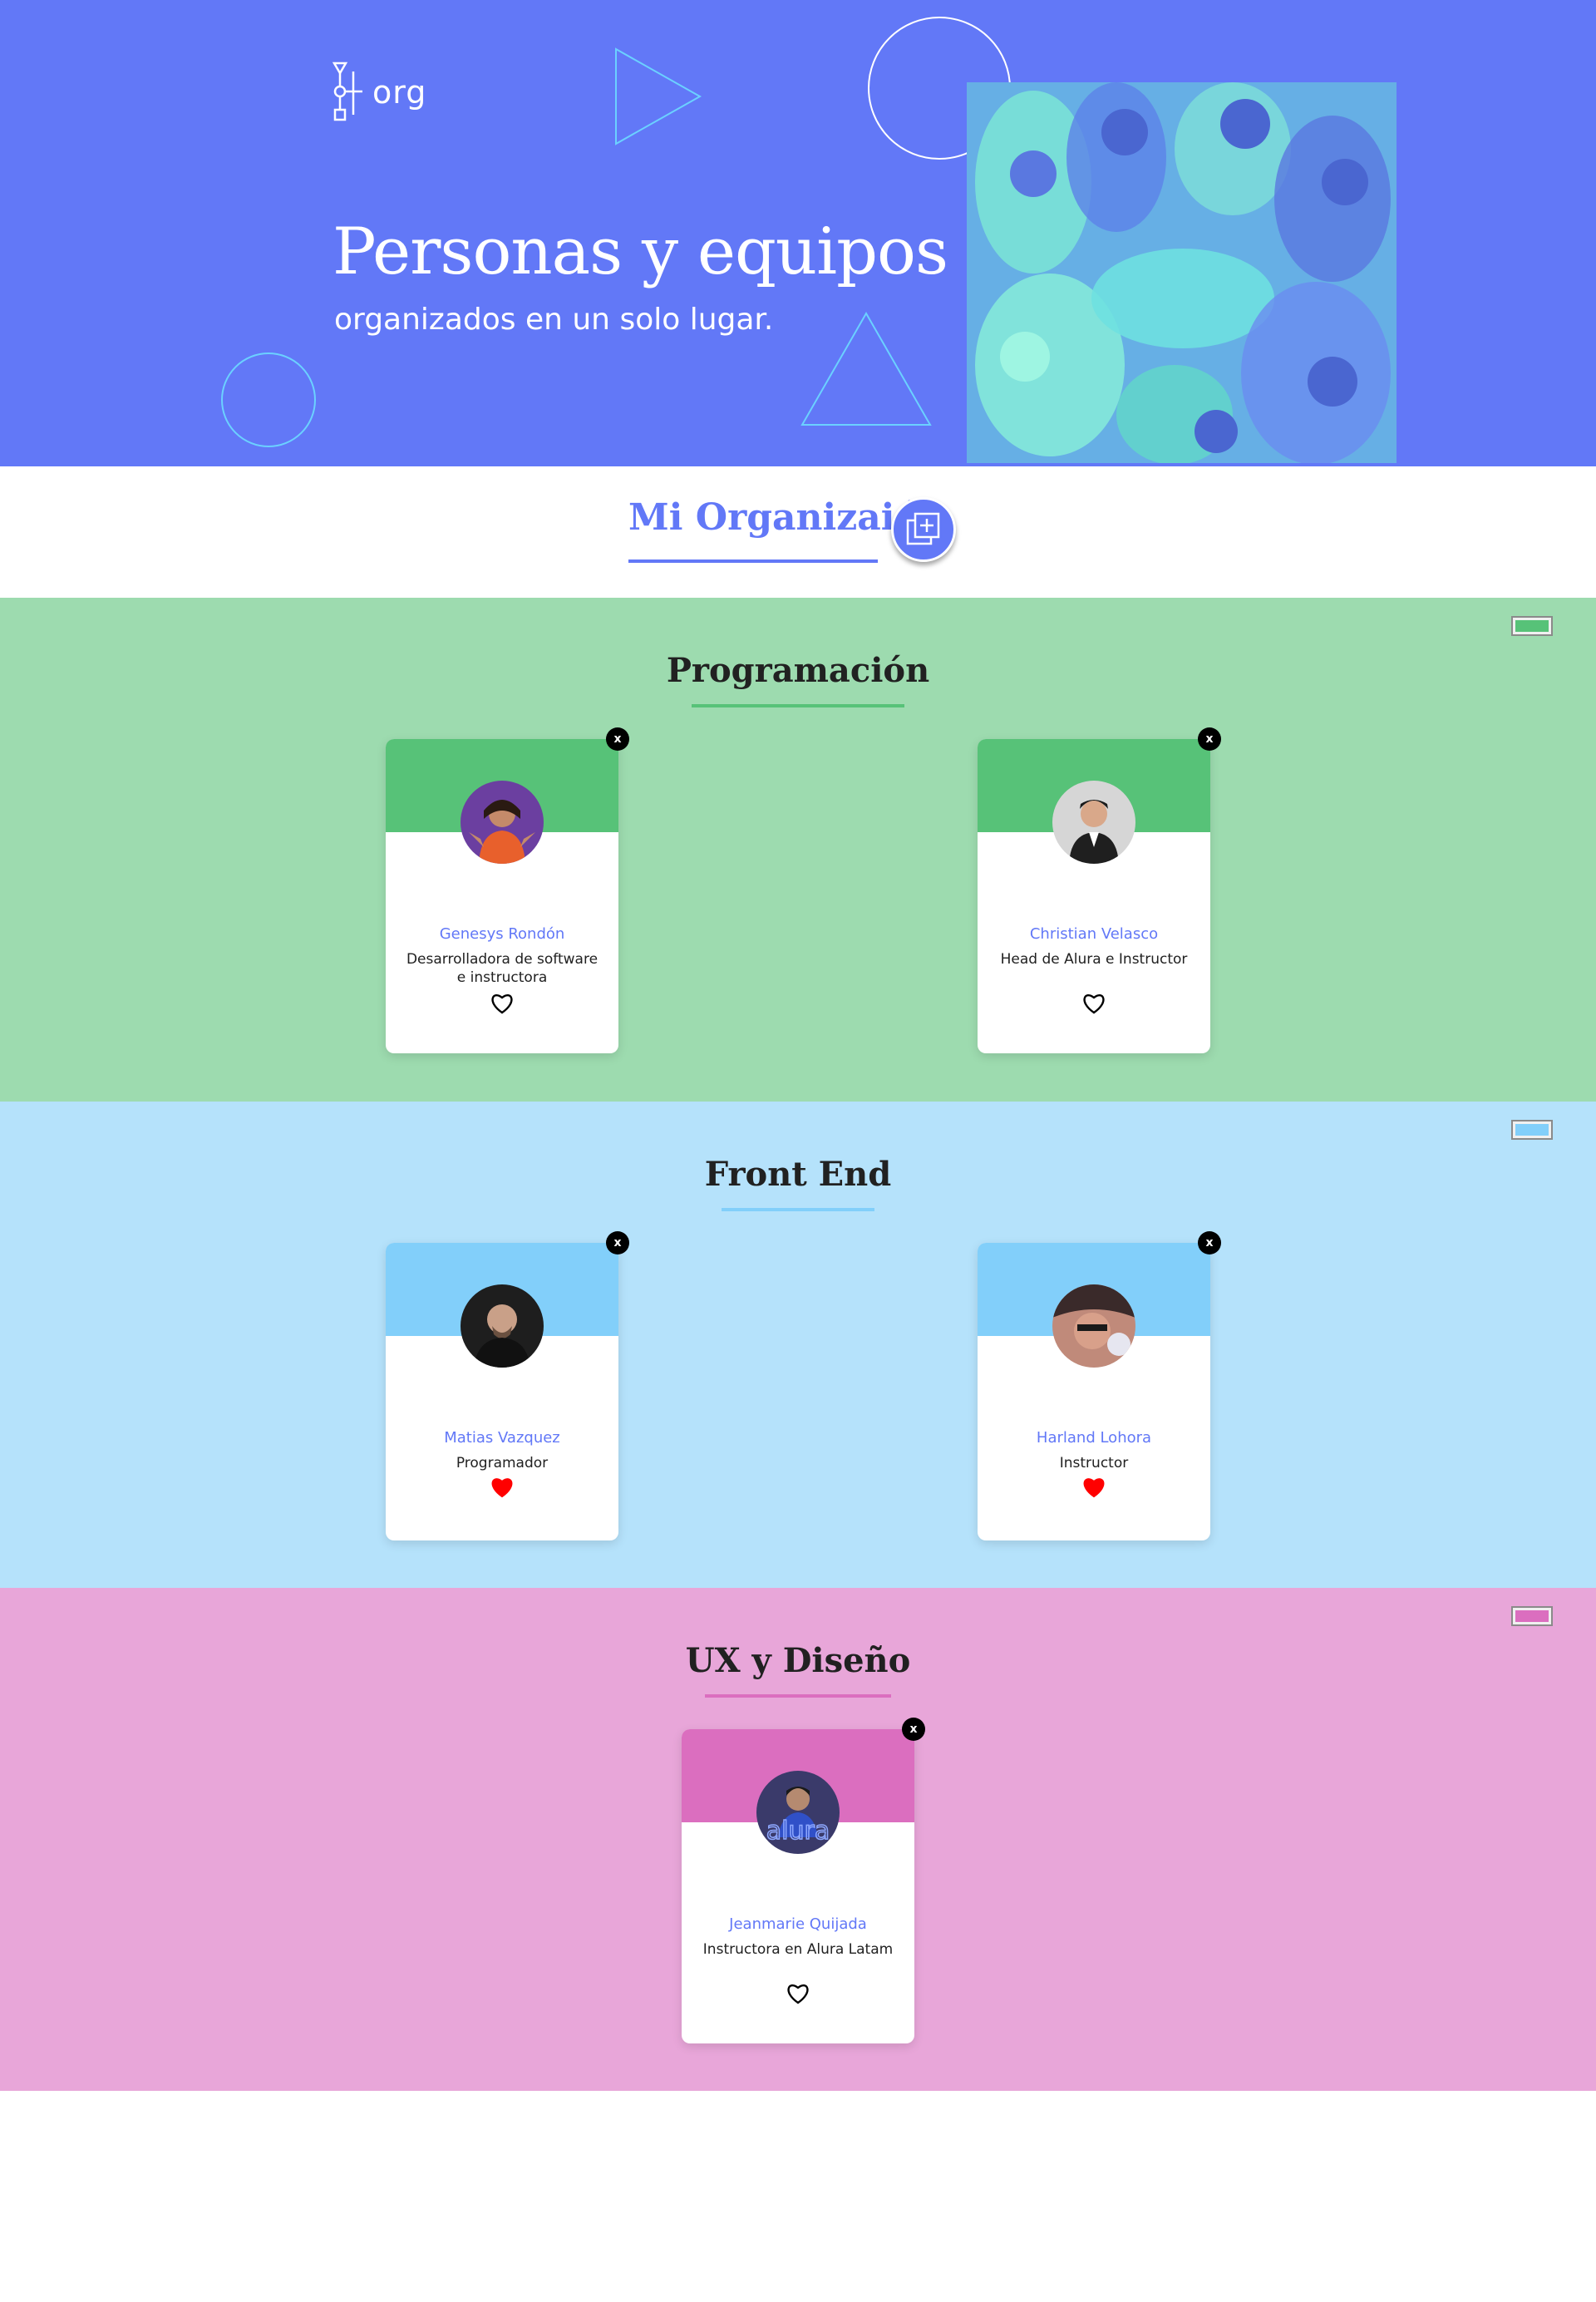  I want to click on hero-title: Personas y equipos, so click(640, 252).